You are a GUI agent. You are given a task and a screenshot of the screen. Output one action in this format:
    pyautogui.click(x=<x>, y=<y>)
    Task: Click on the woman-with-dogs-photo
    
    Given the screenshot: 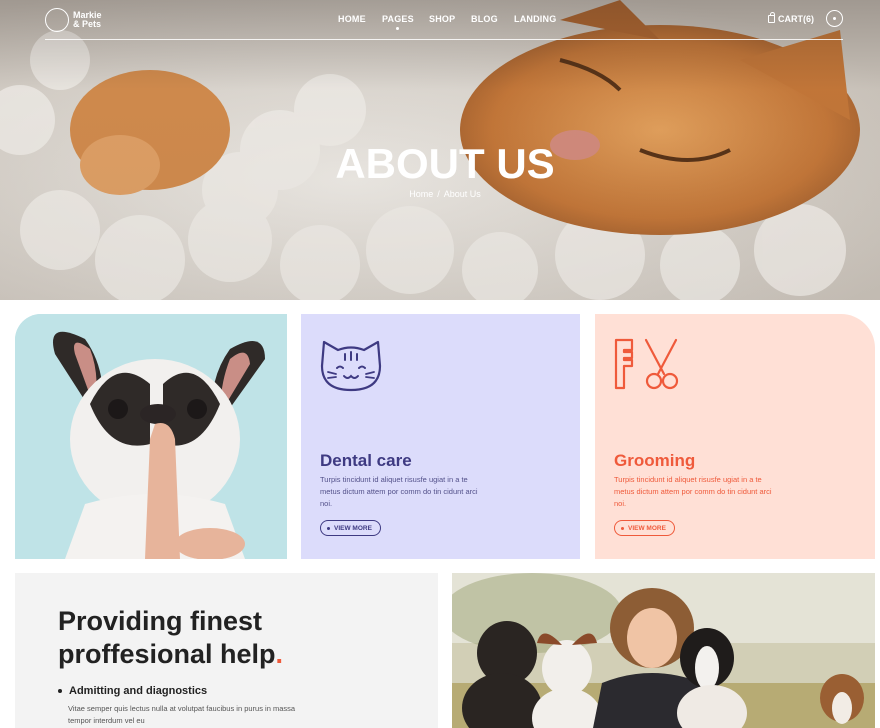 What is the action you would take?
    pyautogui.click(x=663, y=650)
    